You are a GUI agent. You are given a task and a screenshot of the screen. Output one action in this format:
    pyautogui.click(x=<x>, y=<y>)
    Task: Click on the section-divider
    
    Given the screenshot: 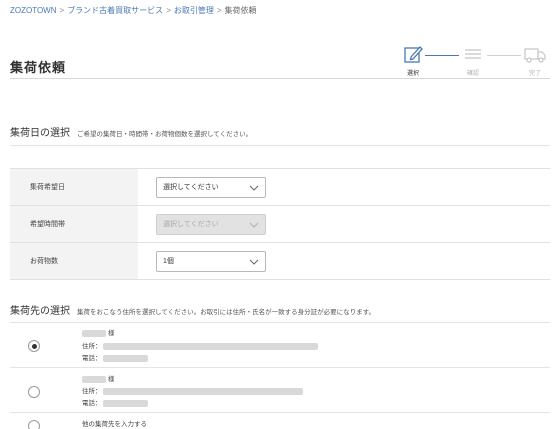 What is the action you would take?
    pyautogui.click(x=280, y=145)
    